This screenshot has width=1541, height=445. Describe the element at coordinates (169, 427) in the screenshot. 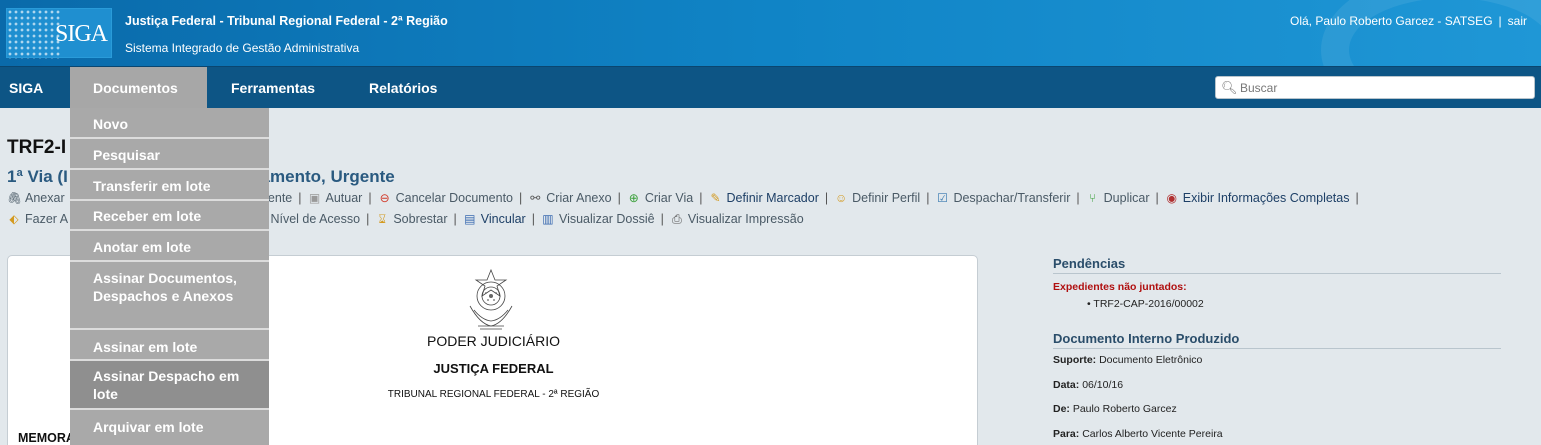

I see `menu-item-arquivar-em-lote: Arquivar em lote` at that location.